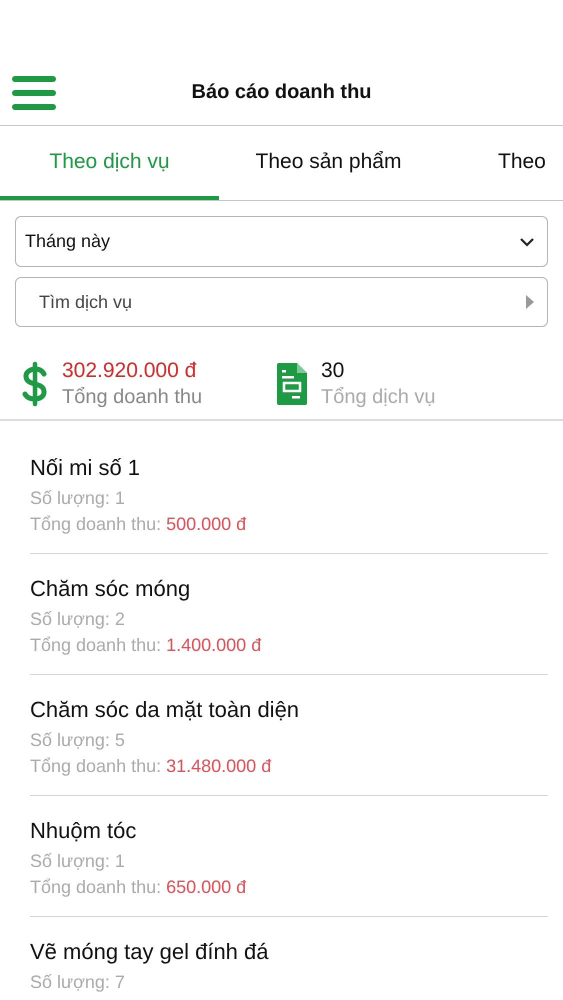 This screenshot has width=563, height=1000. What do you see at coordinates (78, 619) in the screenshot?
I see `quantity-text: Số lượng: 2` at bounding box center [78, 619].